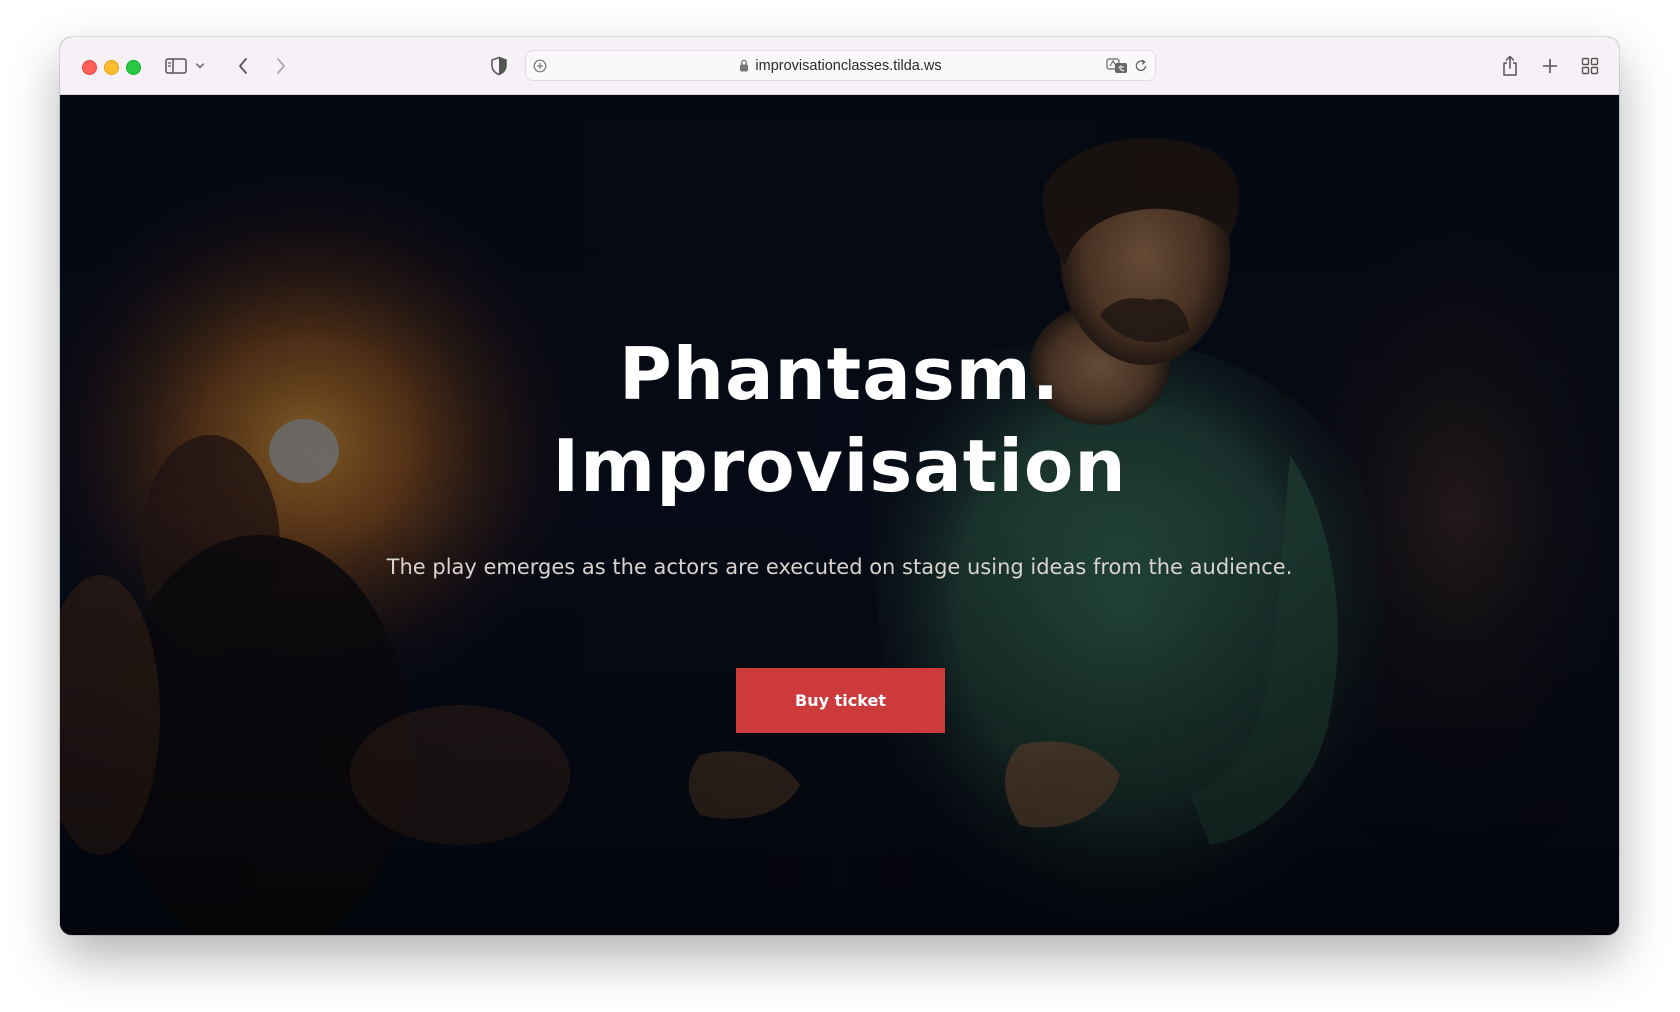 This screenshot has height=1012, width=1680. What do you see at coordinates (111, 67) in the screenshot?
I see `minimize-window-button` at bounding box center [111, 67].